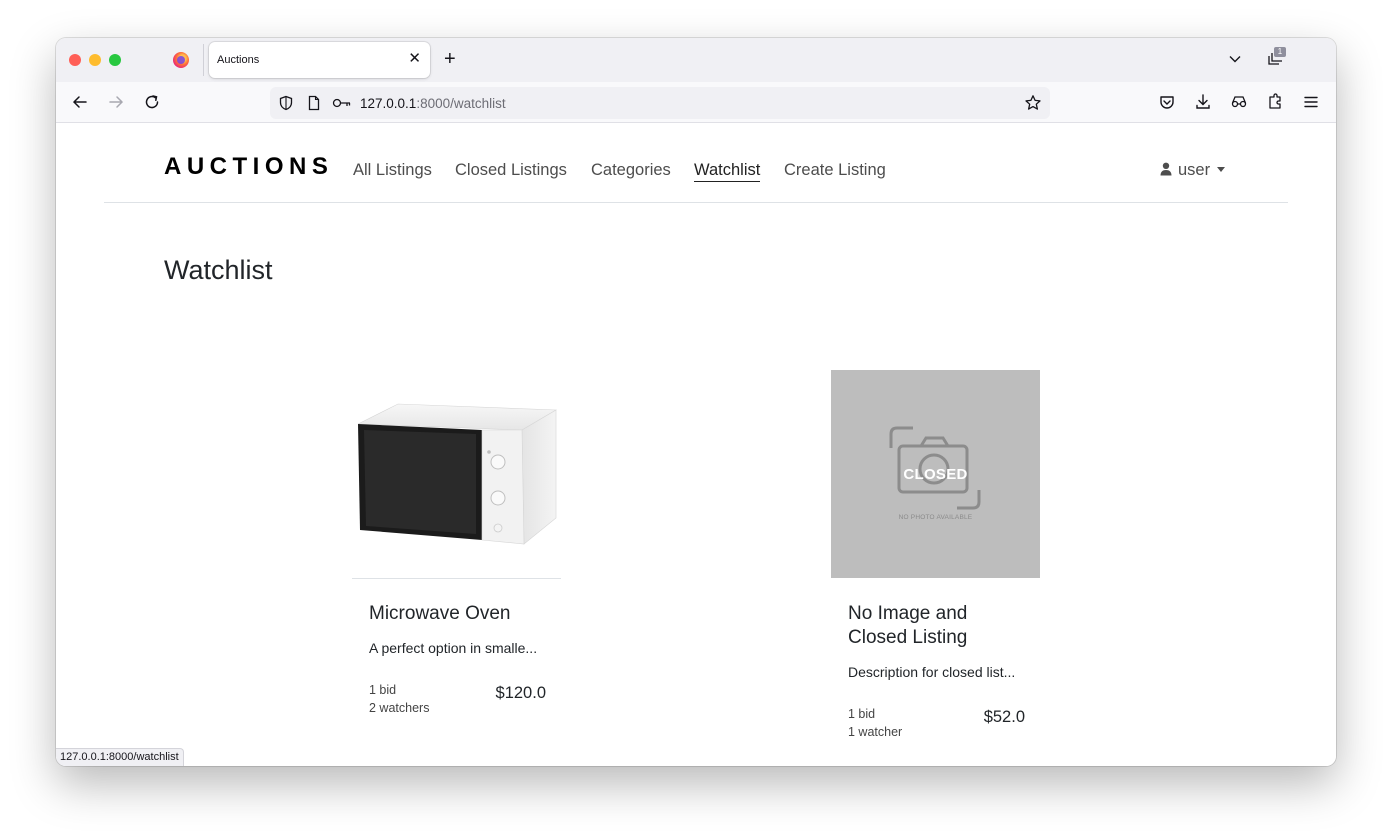 Image resolution: width=1392 pixels, height=840 pixels. Describe the element at coordinates (938, 626) in the screenshot. I see `listing-title: No Image and Closed Listing` at that location.